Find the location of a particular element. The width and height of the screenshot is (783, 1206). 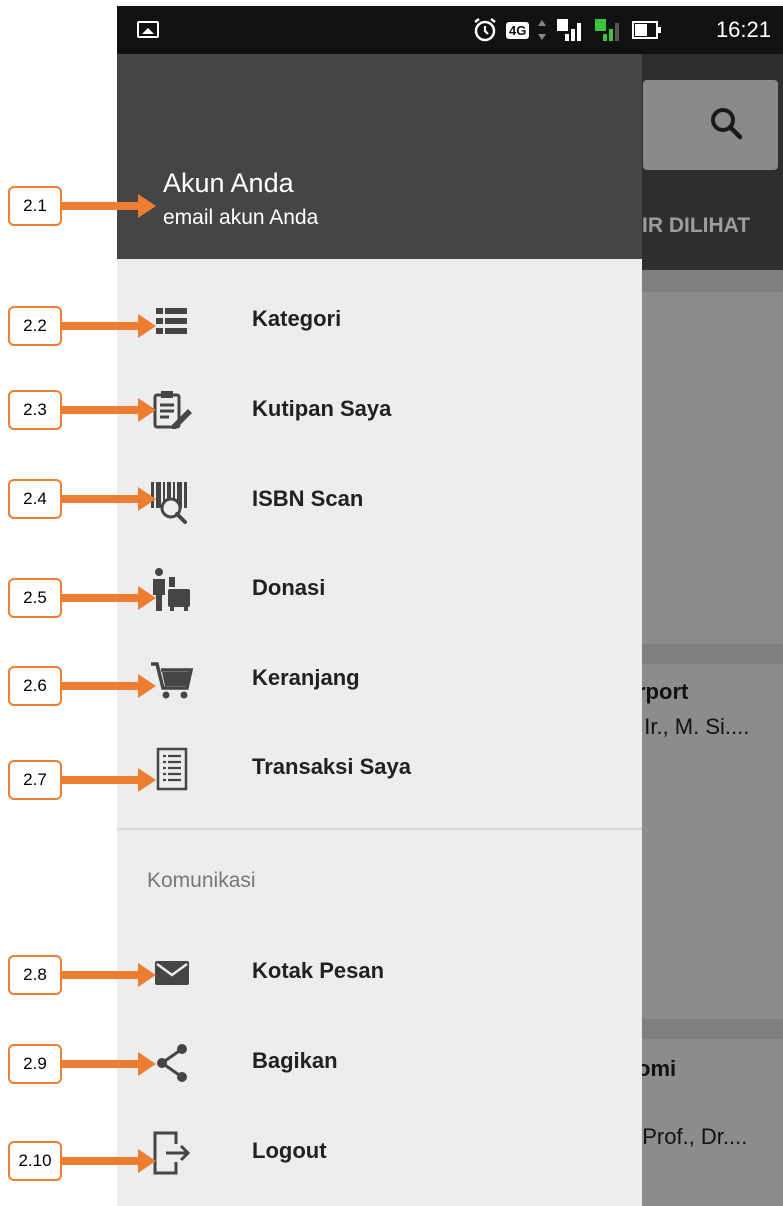

menu-item-label: ISBN Scan is located at coordinates (308, 498).